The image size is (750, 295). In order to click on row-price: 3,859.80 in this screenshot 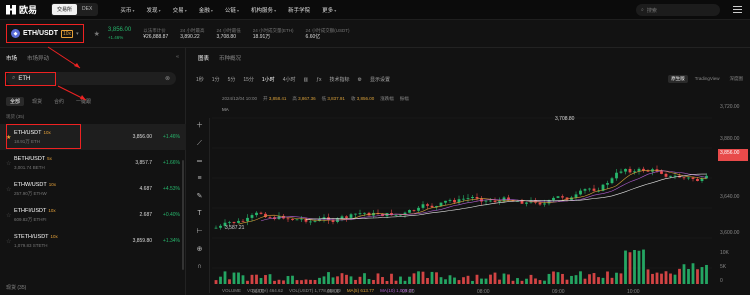, I will do `click(142, 241)`.